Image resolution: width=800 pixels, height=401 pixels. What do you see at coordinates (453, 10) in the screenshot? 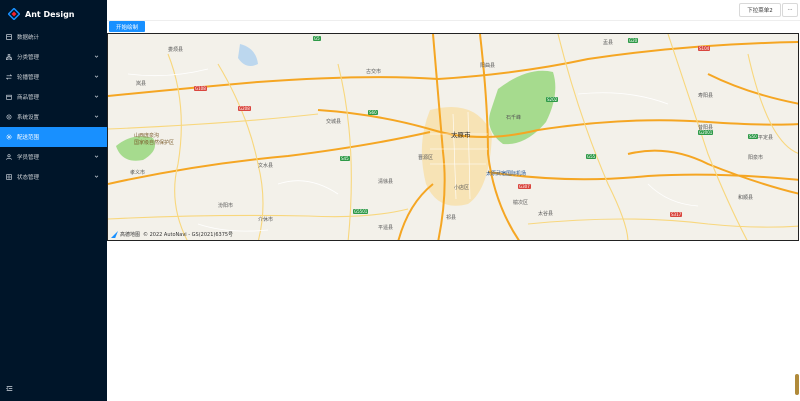
I see `top-header: 下拉菜单2 ···` at bounding box center [453, 10].